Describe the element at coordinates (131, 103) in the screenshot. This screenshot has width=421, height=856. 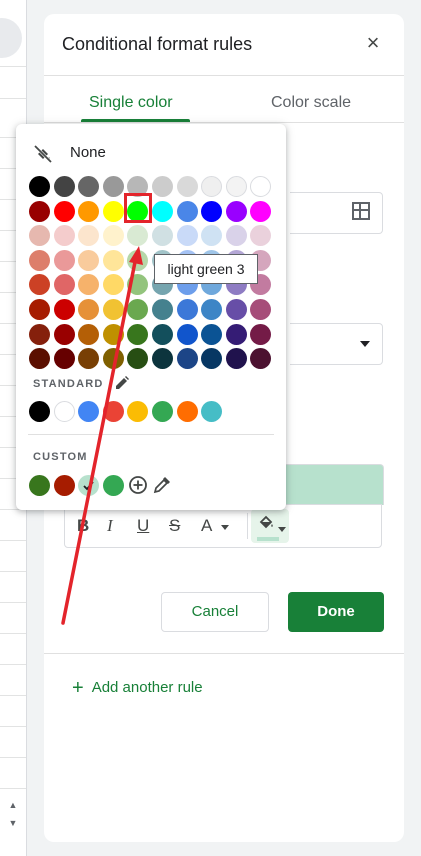
I see `tab-single-color: Single color` at that location.